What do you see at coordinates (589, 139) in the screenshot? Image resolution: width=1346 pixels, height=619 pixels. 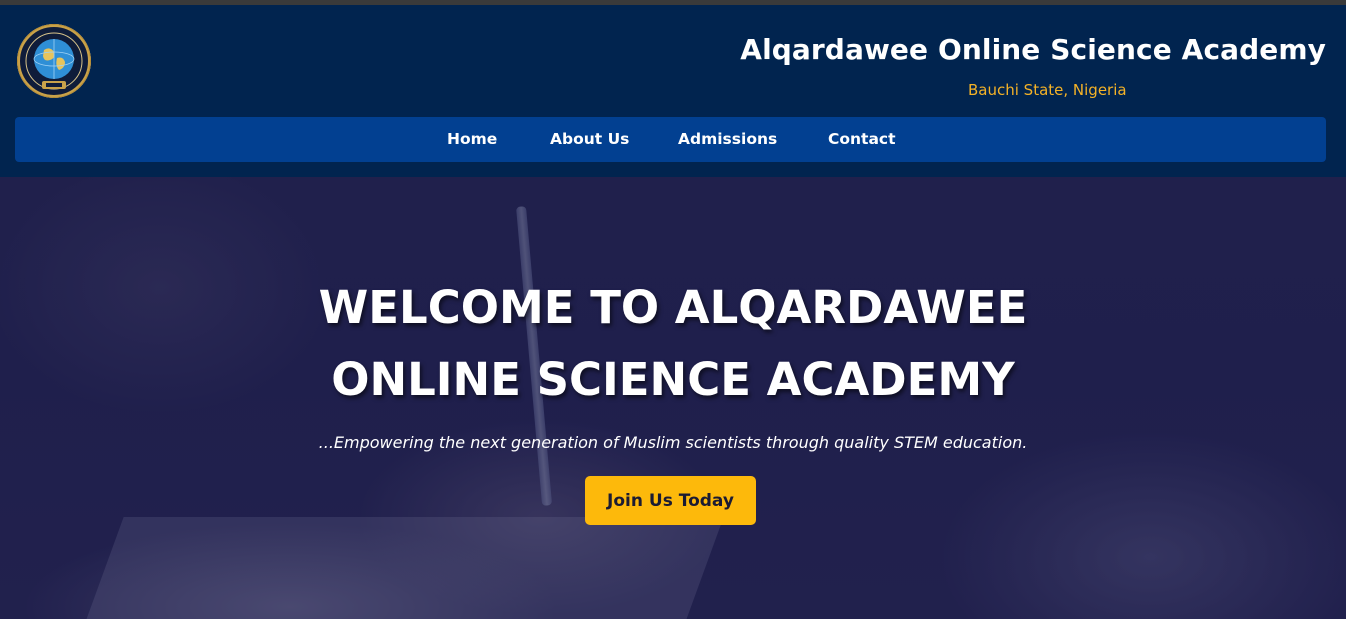 I see `nav-item-about-us: About Us` at bounding box center [589, 139].